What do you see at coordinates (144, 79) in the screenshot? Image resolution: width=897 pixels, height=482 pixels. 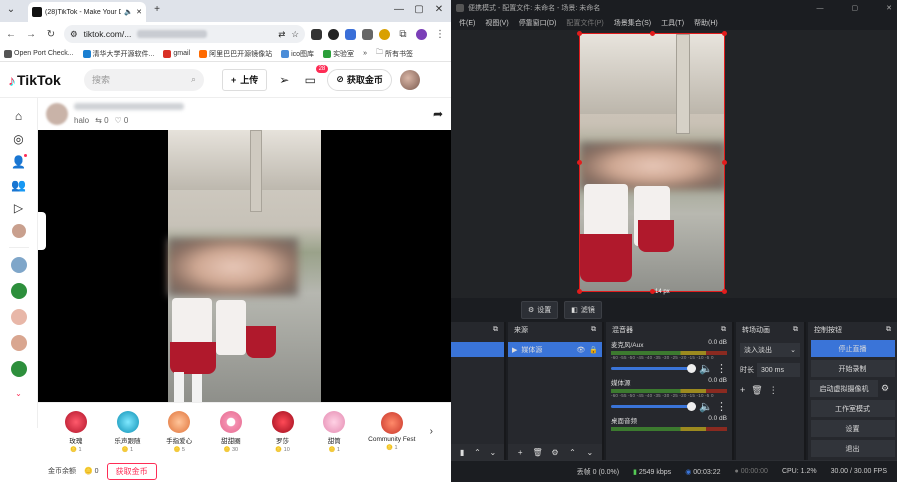 I see `search-input: 搜索 ⌕` at bounding box center [144, 79].